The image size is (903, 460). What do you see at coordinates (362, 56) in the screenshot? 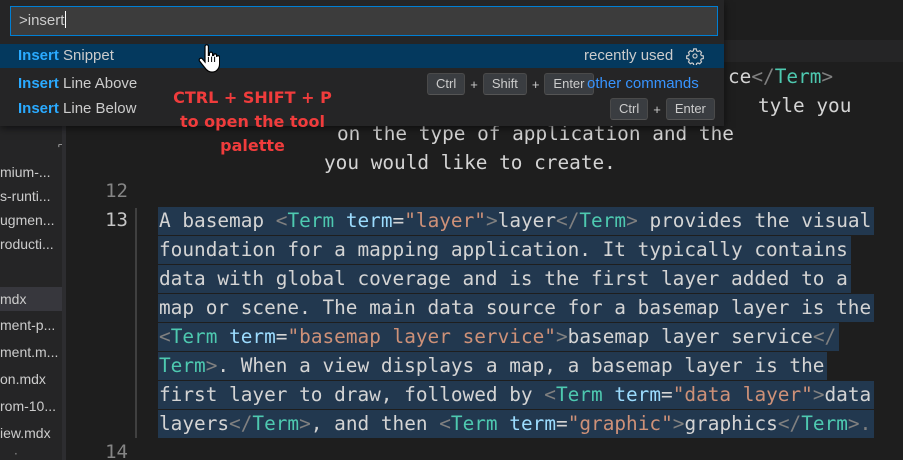
I see `palette-item-insert-snippet: Insert Snippet recently used` at bounding box center [362, 56].